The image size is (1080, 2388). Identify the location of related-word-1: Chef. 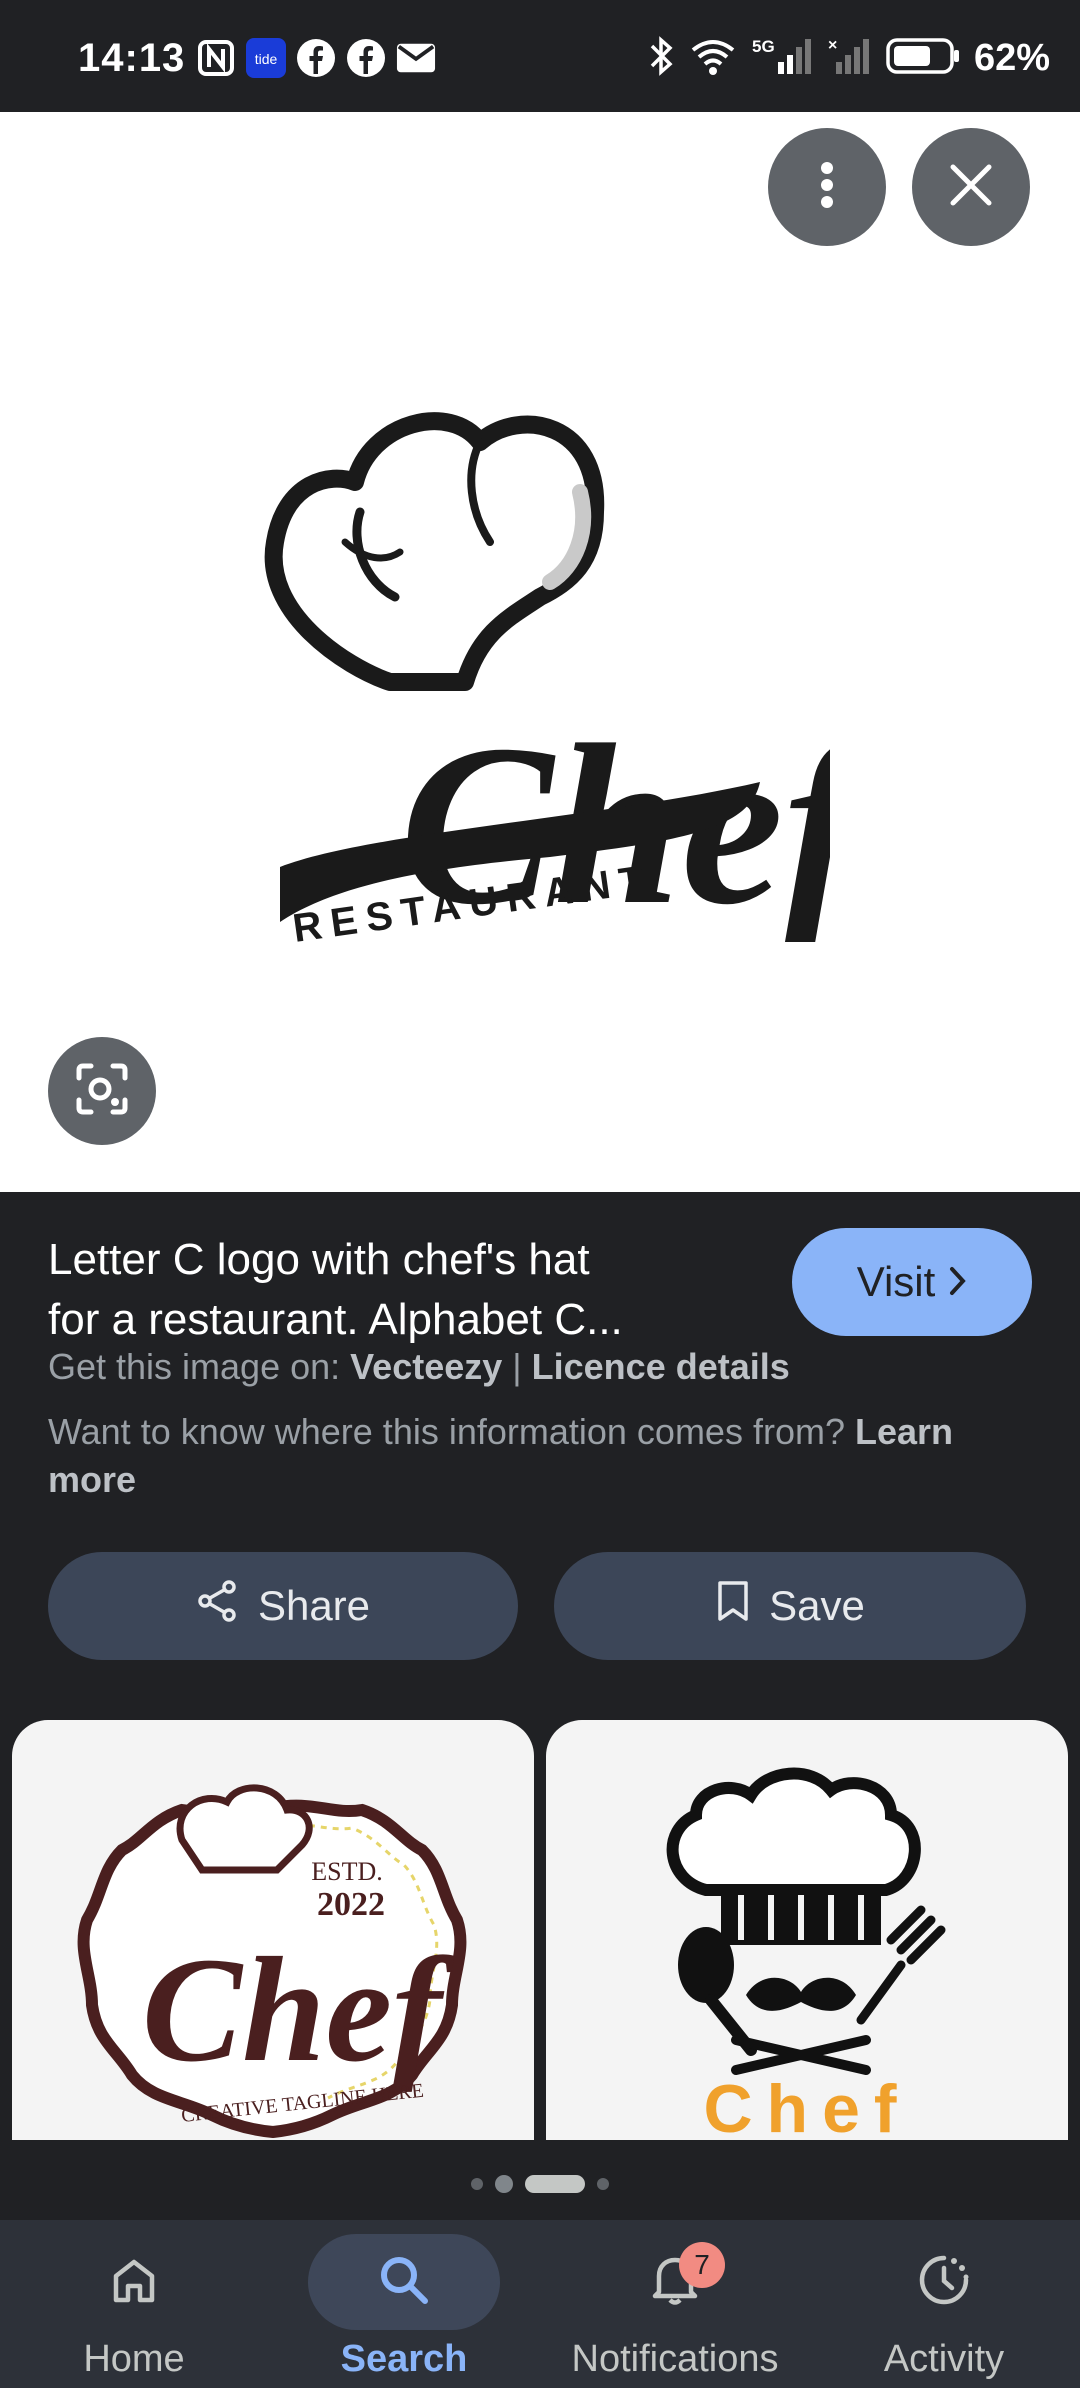
(298, 2010).